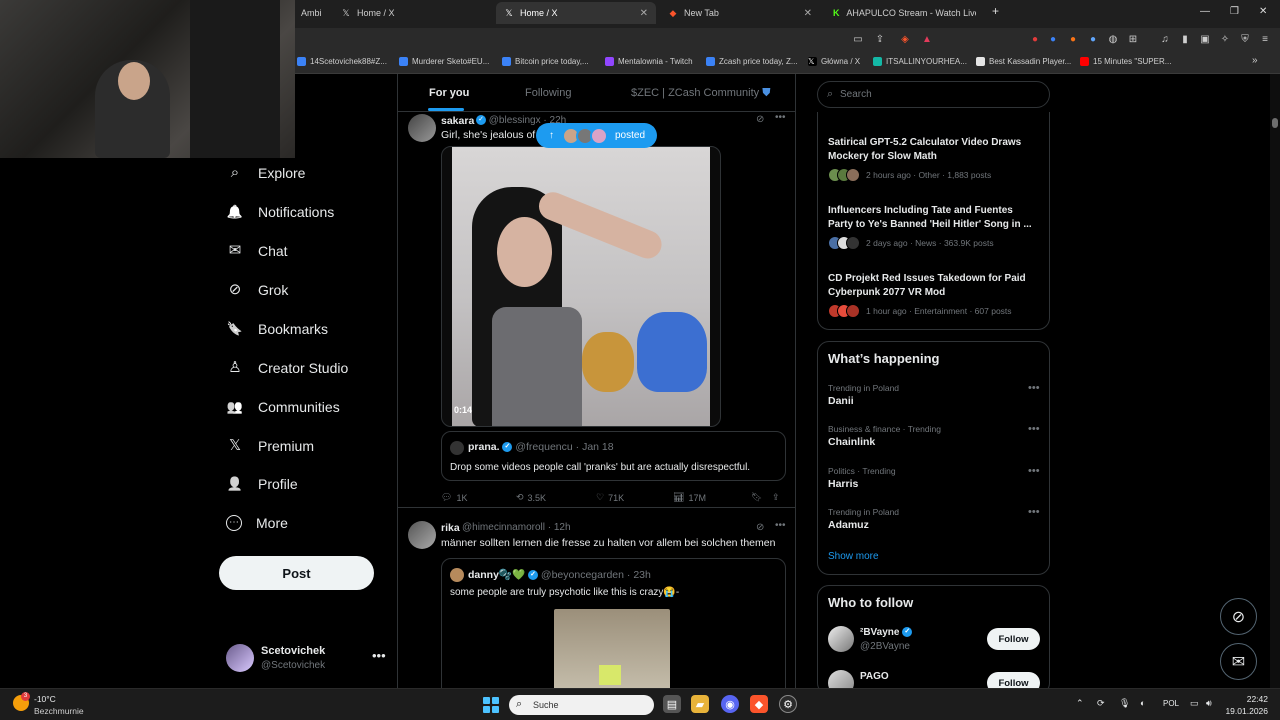  I want to click on nav-item-explore: ⌕ Explore, so click(266, 173).